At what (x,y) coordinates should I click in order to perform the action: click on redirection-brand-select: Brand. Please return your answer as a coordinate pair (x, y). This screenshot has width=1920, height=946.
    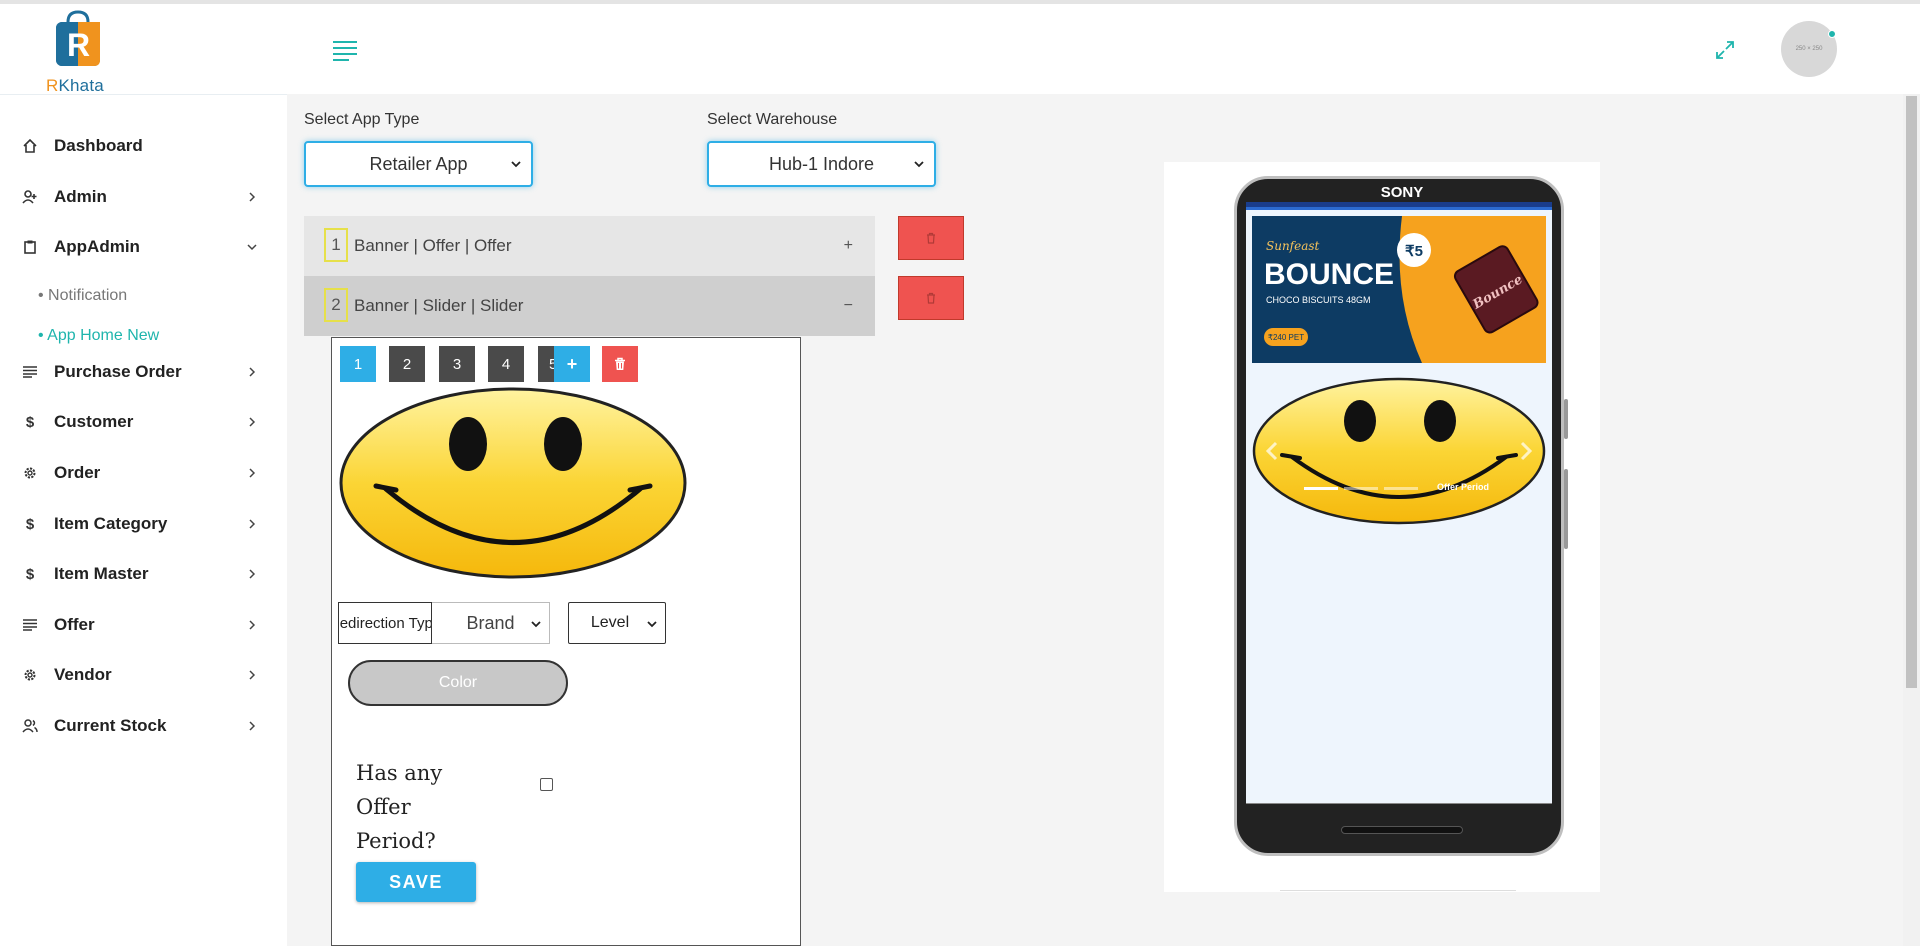
    Looking at the image, I should click on (491, 623).